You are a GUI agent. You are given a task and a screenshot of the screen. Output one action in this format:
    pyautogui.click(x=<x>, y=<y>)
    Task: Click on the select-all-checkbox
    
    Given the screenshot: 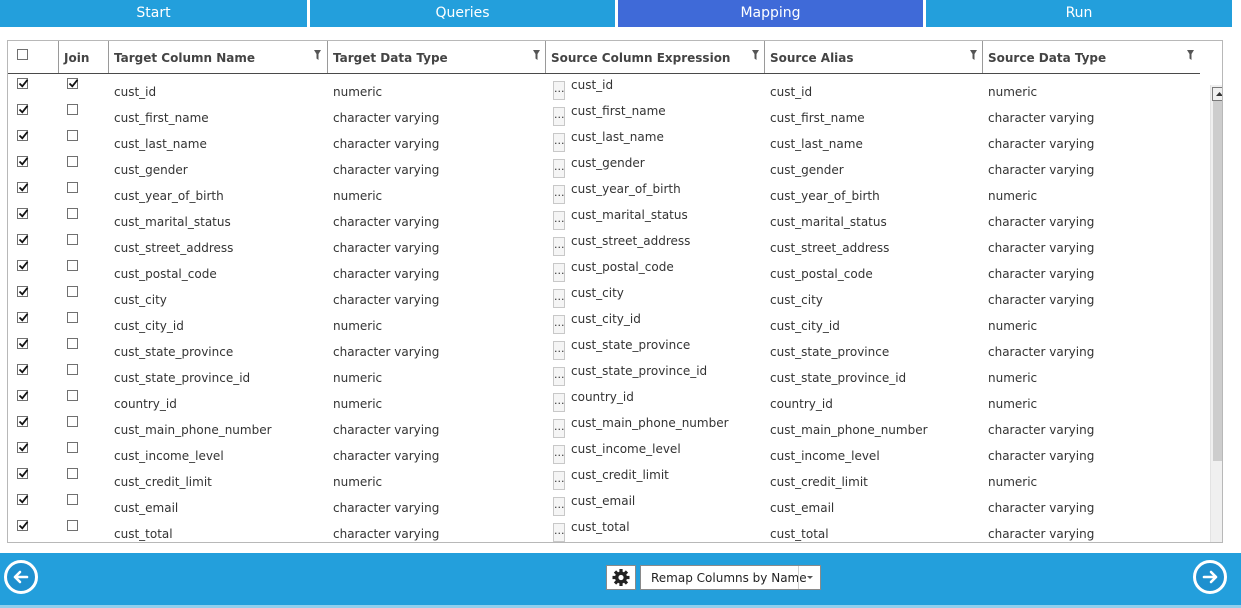 What is the action you would take?
    pyautogui.click(x=22, y=54)
    